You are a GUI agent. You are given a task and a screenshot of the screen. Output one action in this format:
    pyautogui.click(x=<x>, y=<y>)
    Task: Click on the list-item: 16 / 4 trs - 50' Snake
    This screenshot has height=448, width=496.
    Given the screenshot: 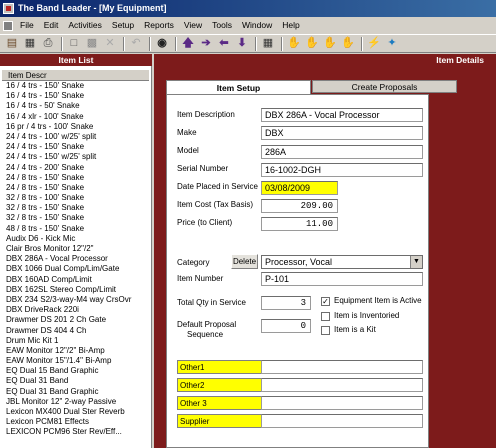 What is the action you would take?
    pyautogui.click(x=75, y=106)
    